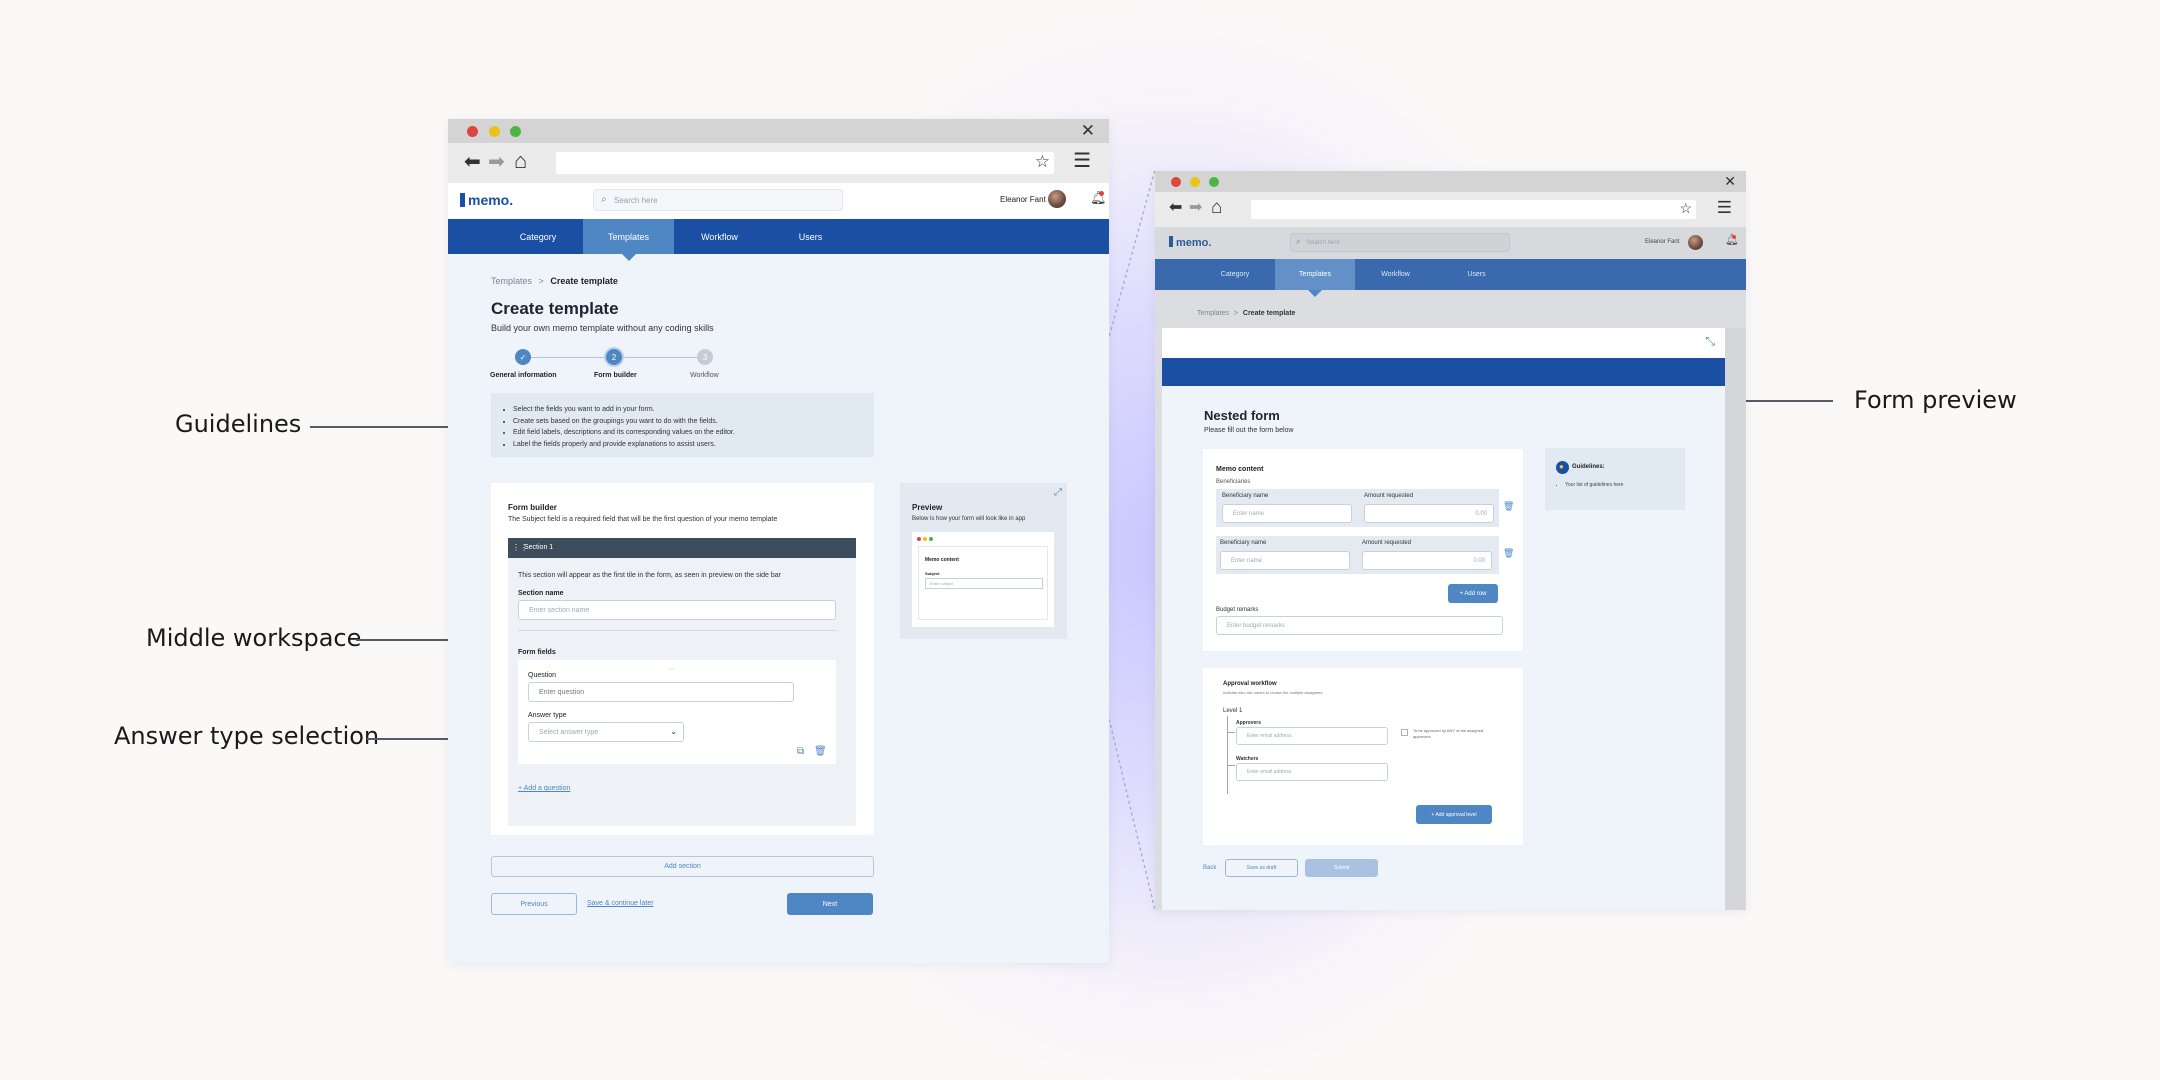 The image size is (2160, 1080). What do you see at coordinates (615, 375) in the screenshot?
I see `step-2-label: Form builder` at bounding box center [615, 375].